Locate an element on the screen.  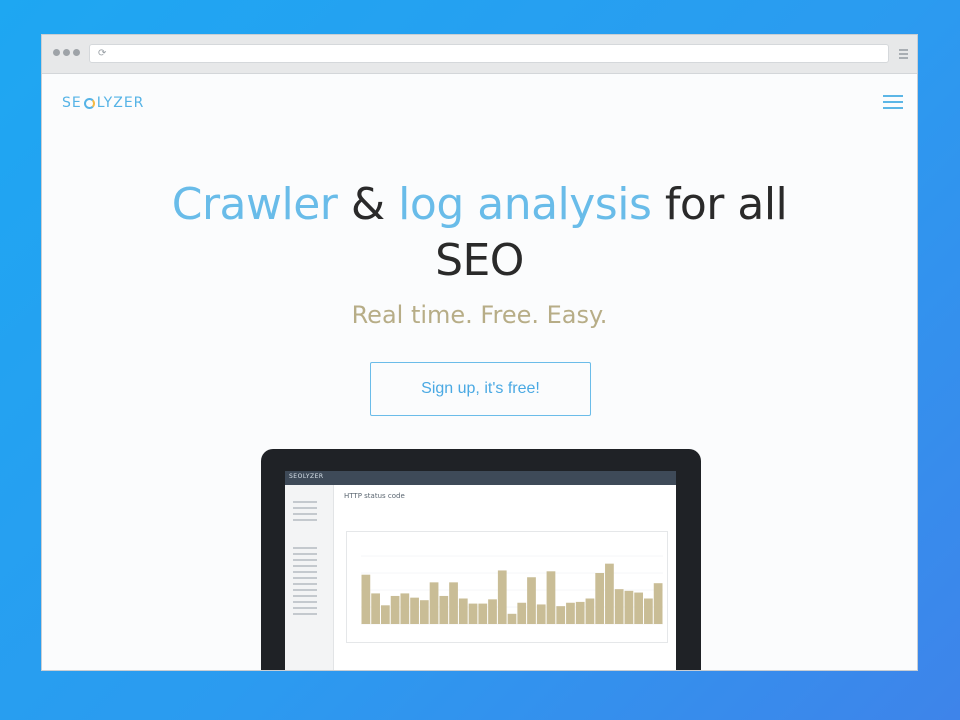
logo-text-left: SE is located at coordinates (72, 103).